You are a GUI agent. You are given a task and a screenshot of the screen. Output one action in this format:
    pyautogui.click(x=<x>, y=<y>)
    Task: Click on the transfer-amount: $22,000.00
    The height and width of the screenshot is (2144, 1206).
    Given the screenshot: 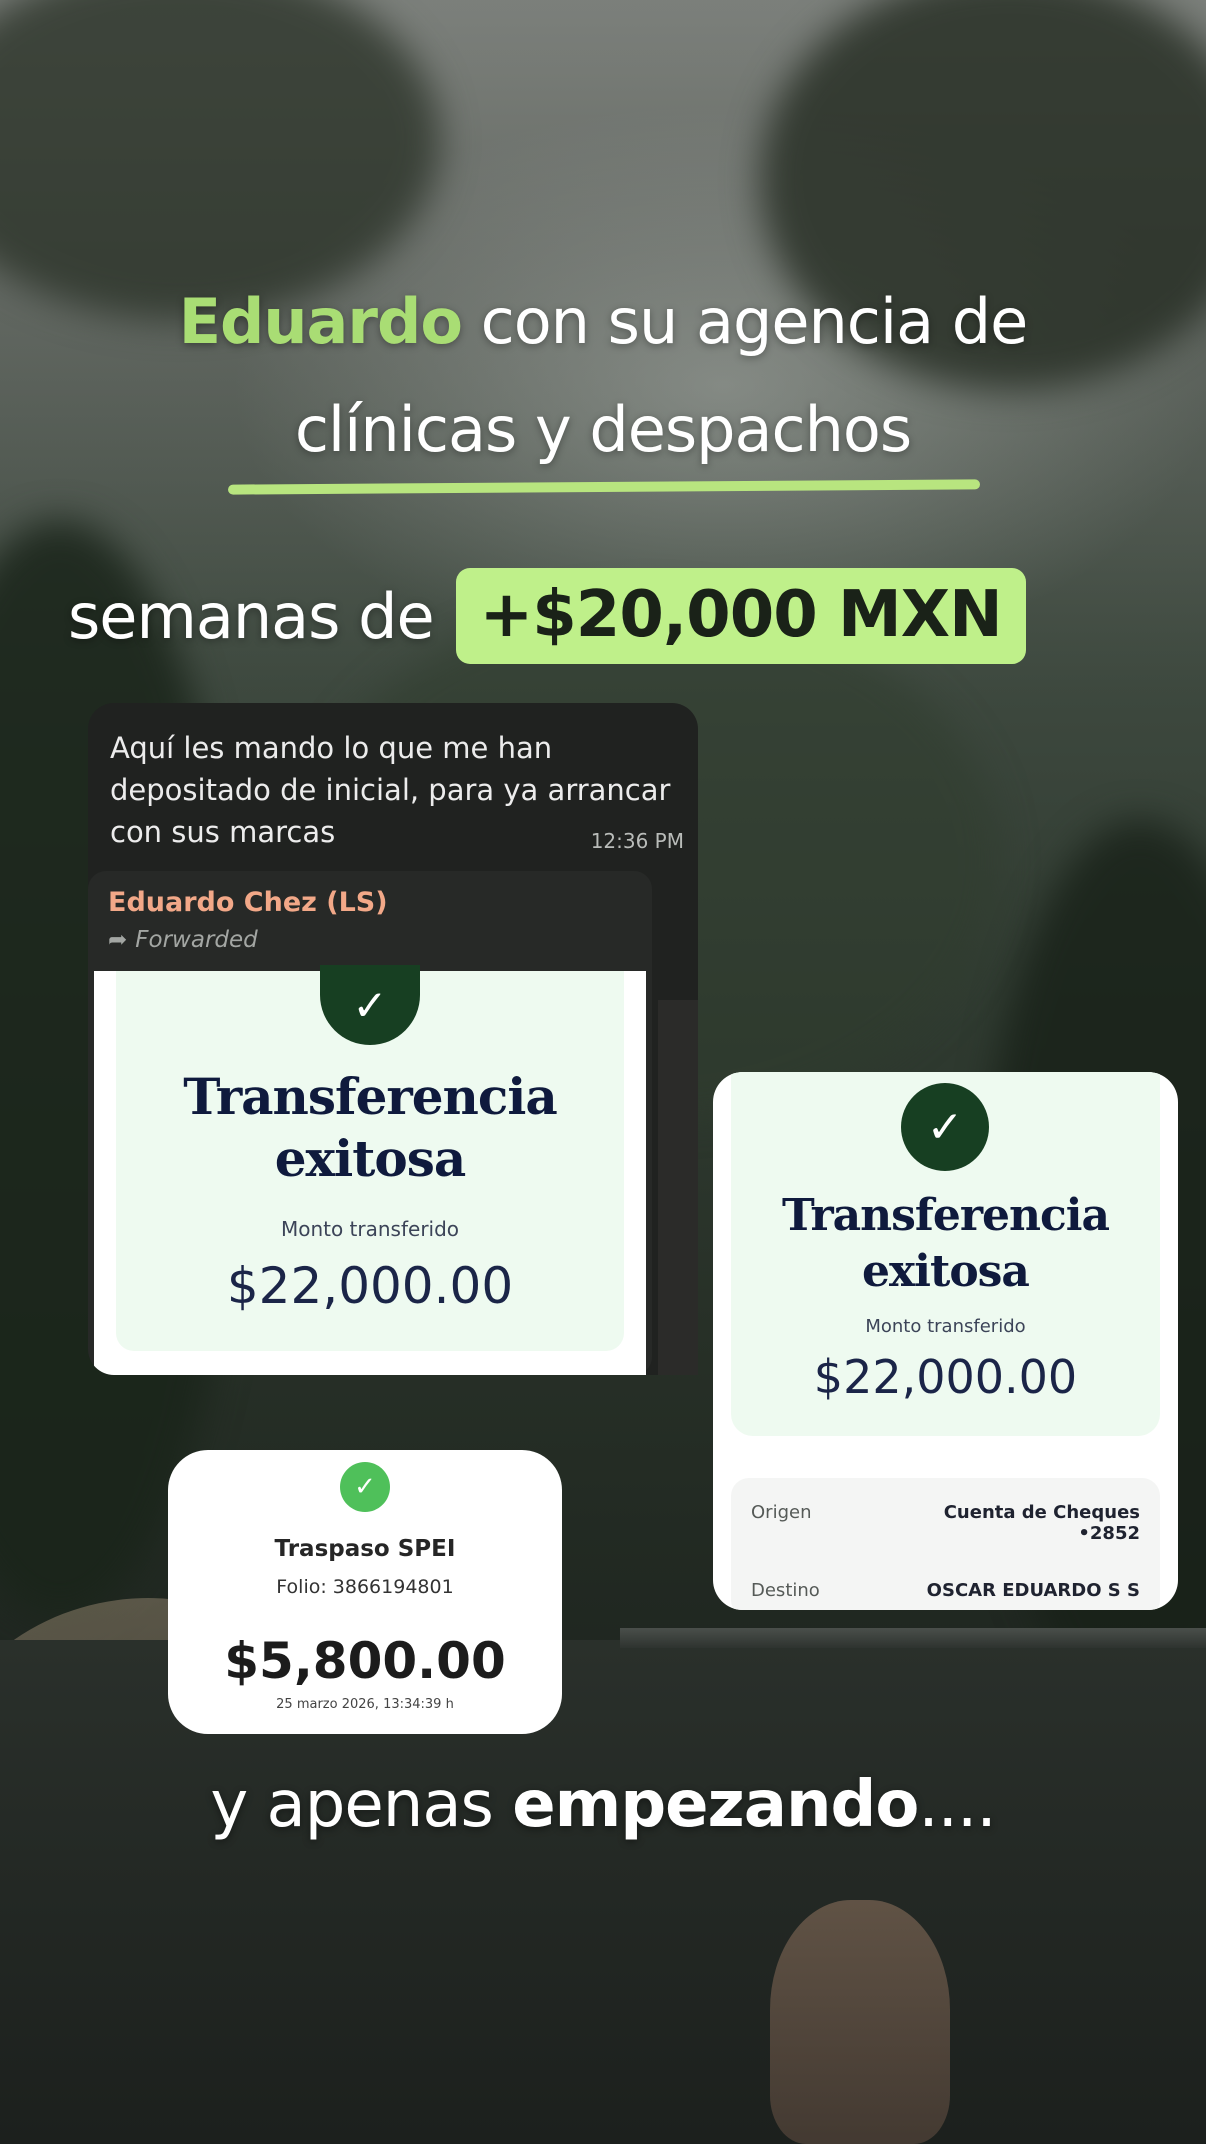 What is the action you would take?
    pyautogui.click(x=370, y=1286)
    